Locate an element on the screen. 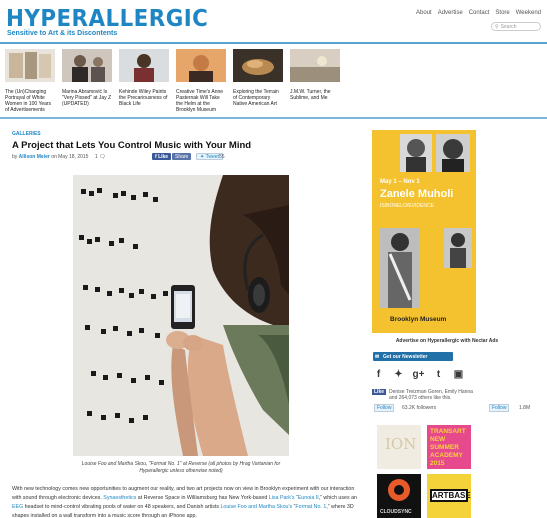 The height and width of the screenshot is (518, 547). link-foo-skou: Louise Foo and Martha Skou's is located at coordinates (256, 507).